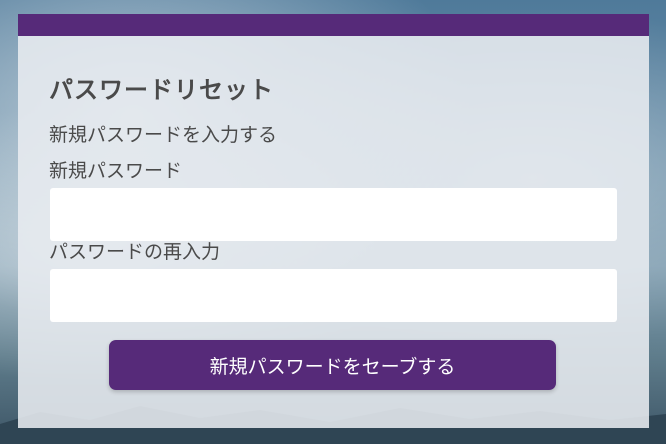  Describe the element at coordinates (332, 365) in the screenshot. I see `save-new-password-button: 新規パスワードをセーブする` at that location.